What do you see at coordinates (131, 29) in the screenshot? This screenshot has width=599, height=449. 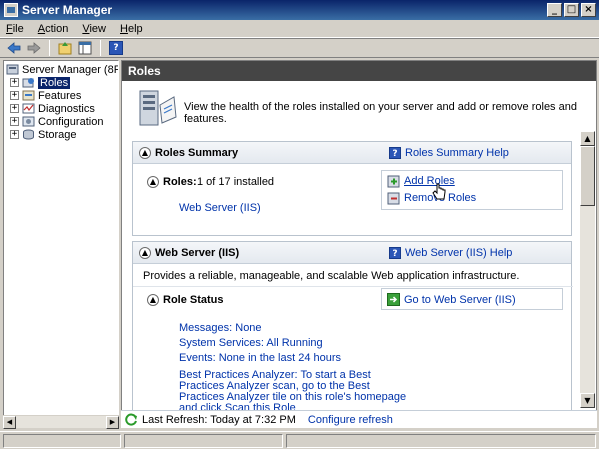 I see `menu-help: Help` at bounding box center [131, 29].